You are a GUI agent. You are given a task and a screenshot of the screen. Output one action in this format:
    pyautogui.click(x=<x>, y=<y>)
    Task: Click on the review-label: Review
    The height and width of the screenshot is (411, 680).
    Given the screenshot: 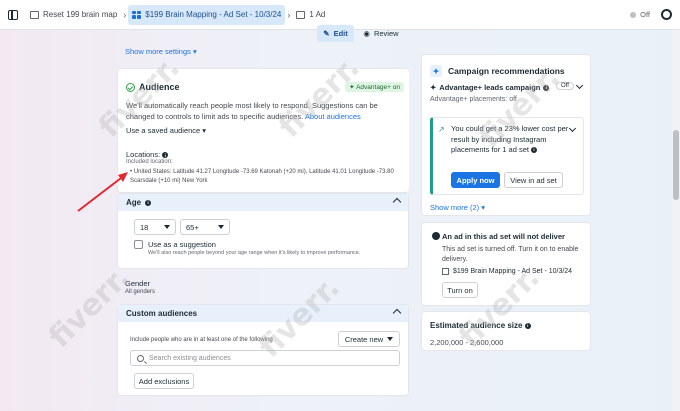 What is the action you would take?
    pyautogui.click(x=386, y=33)
    